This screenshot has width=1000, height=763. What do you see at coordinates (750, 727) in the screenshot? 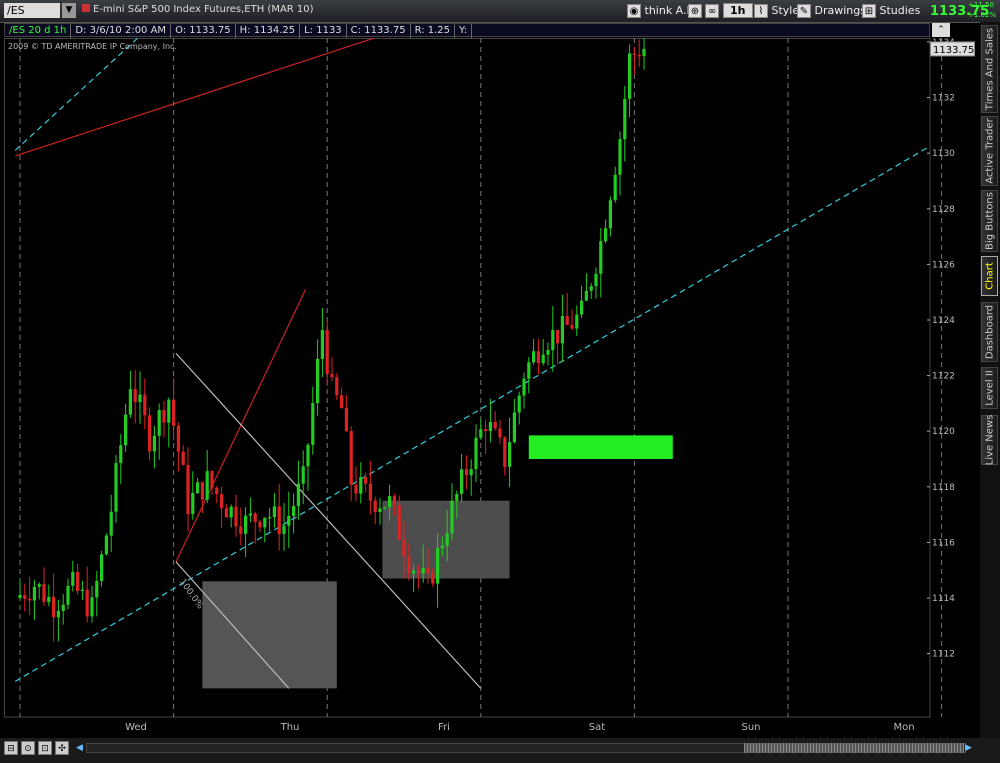
I see `x-day-label: Sun` at bounding box center [750, 727].